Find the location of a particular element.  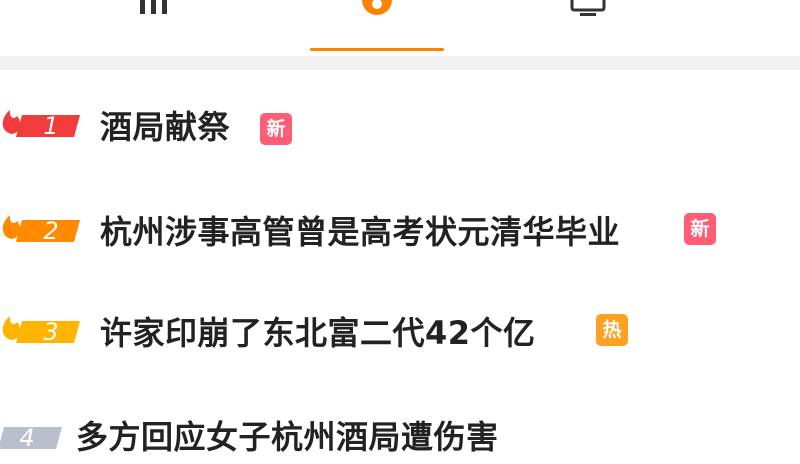

list-item: 2 杭州涉事高管曾是高考状元清华毕业 新 is located at coordinates (400, 231).